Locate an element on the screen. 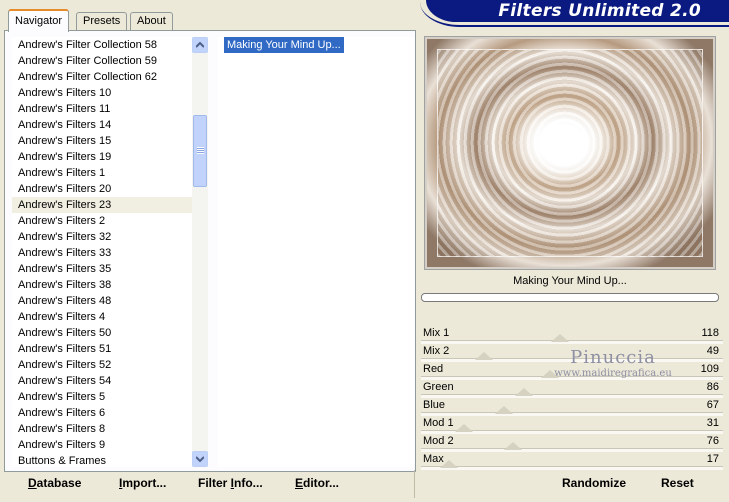 The image size is (729, 502). slider-row: Max 17 is located at coordinates (572, 461).